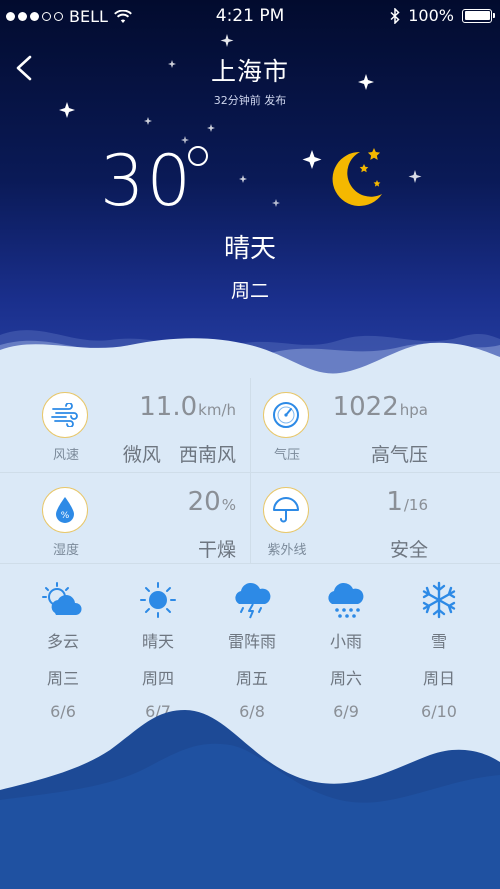 Image resolution: width=500 pixels, height=889 pixels. What do you see at coordinates (157, 641) in the screenshot?
I see `forecast-condition: 晴天` at bounding box center [157, 641].